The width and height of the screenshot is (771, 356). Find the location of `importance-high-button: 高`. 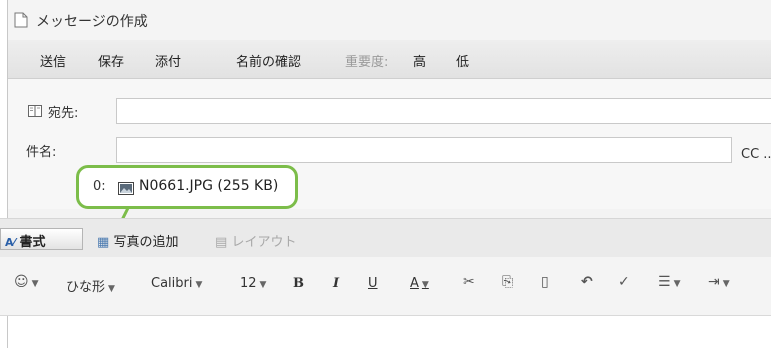

importance-high-button: 高 is located at coordinates (419, 60).